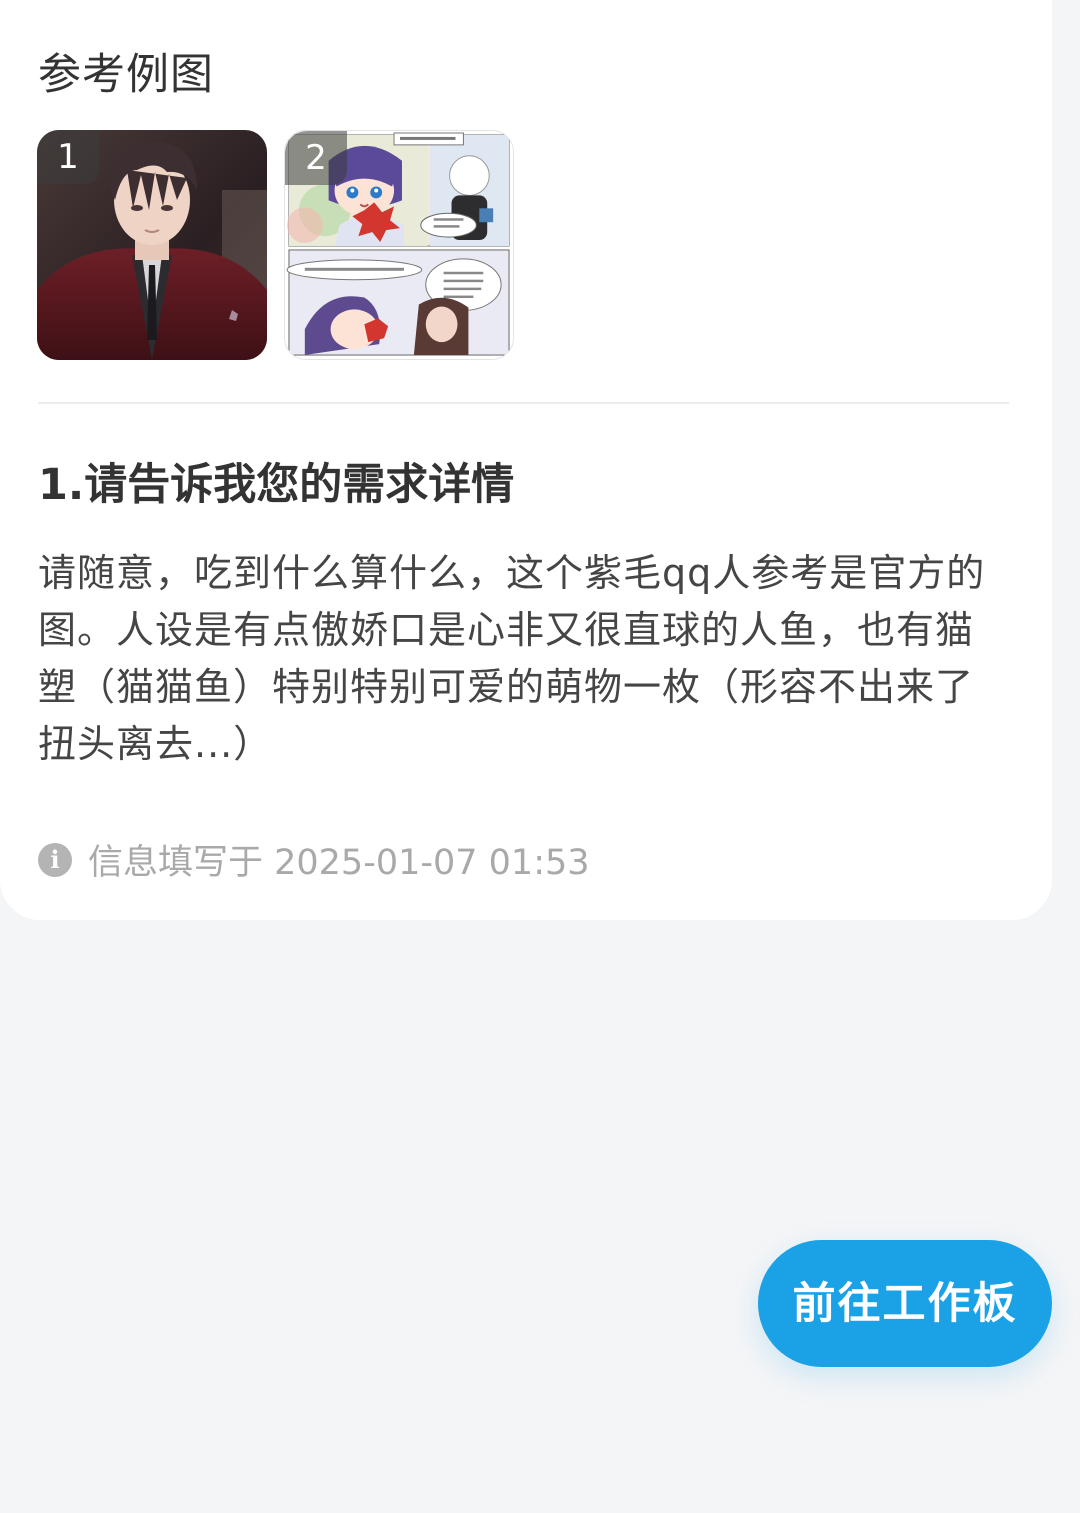 This screenshot has width=1080, height=1513. Describe the element at coordinates (905, 1303) in the screenshot. I see `go-to-workboard-button: 前往工作板` at that location.